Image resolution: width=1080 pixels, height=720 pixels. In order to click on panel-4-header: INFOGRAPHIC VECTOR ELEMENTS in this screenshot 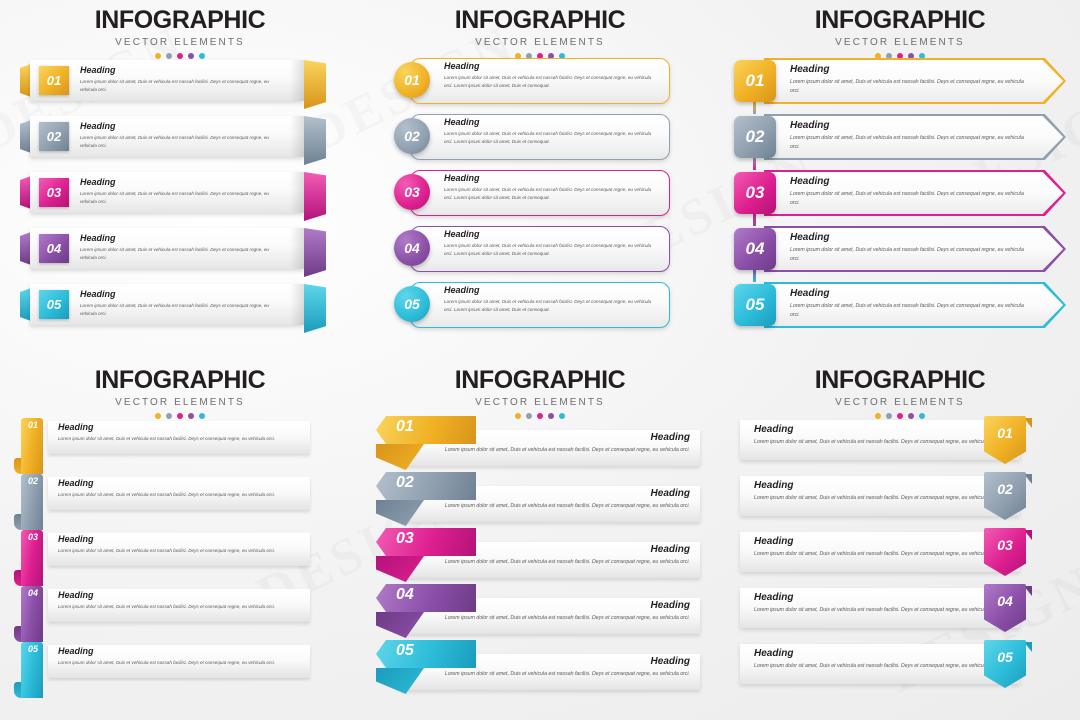, I will do `click(180, 389)`.